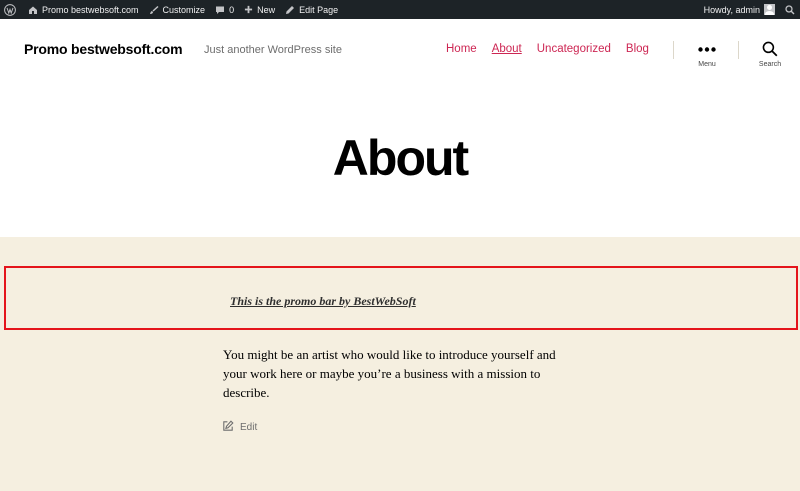 The width and height of the screenshot is (800, 491). What do you see at coordinates (228, 427) in the screenshot?
I see `edit-icon` at bounding box center [228, 427].